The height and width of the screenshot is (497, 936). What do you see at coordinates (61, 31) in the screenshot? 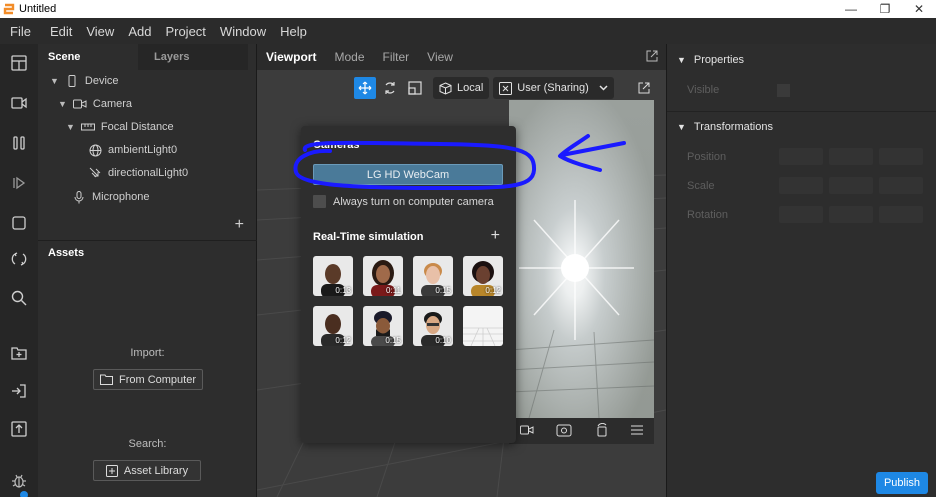
I see `menu-edit: Edit` at bounding box center [61, 31].